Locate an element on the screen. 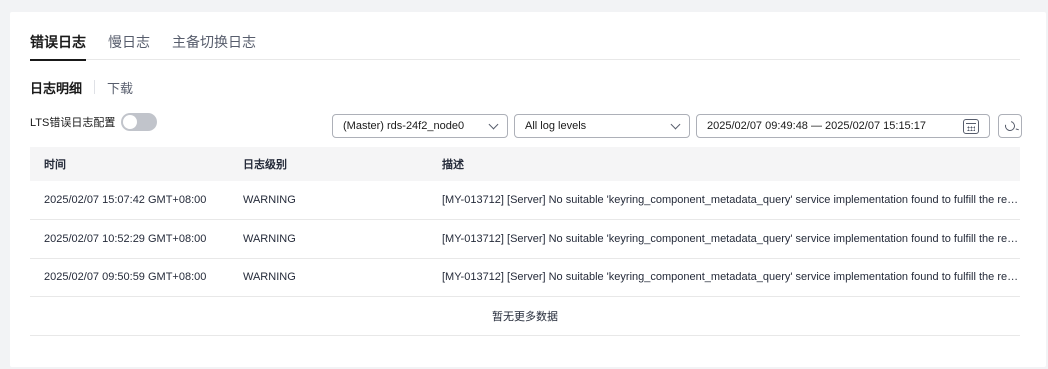 This screenshot has width=1048, height=369. tab-slow-log: 慢日志 is located at coordinates (129, 47).